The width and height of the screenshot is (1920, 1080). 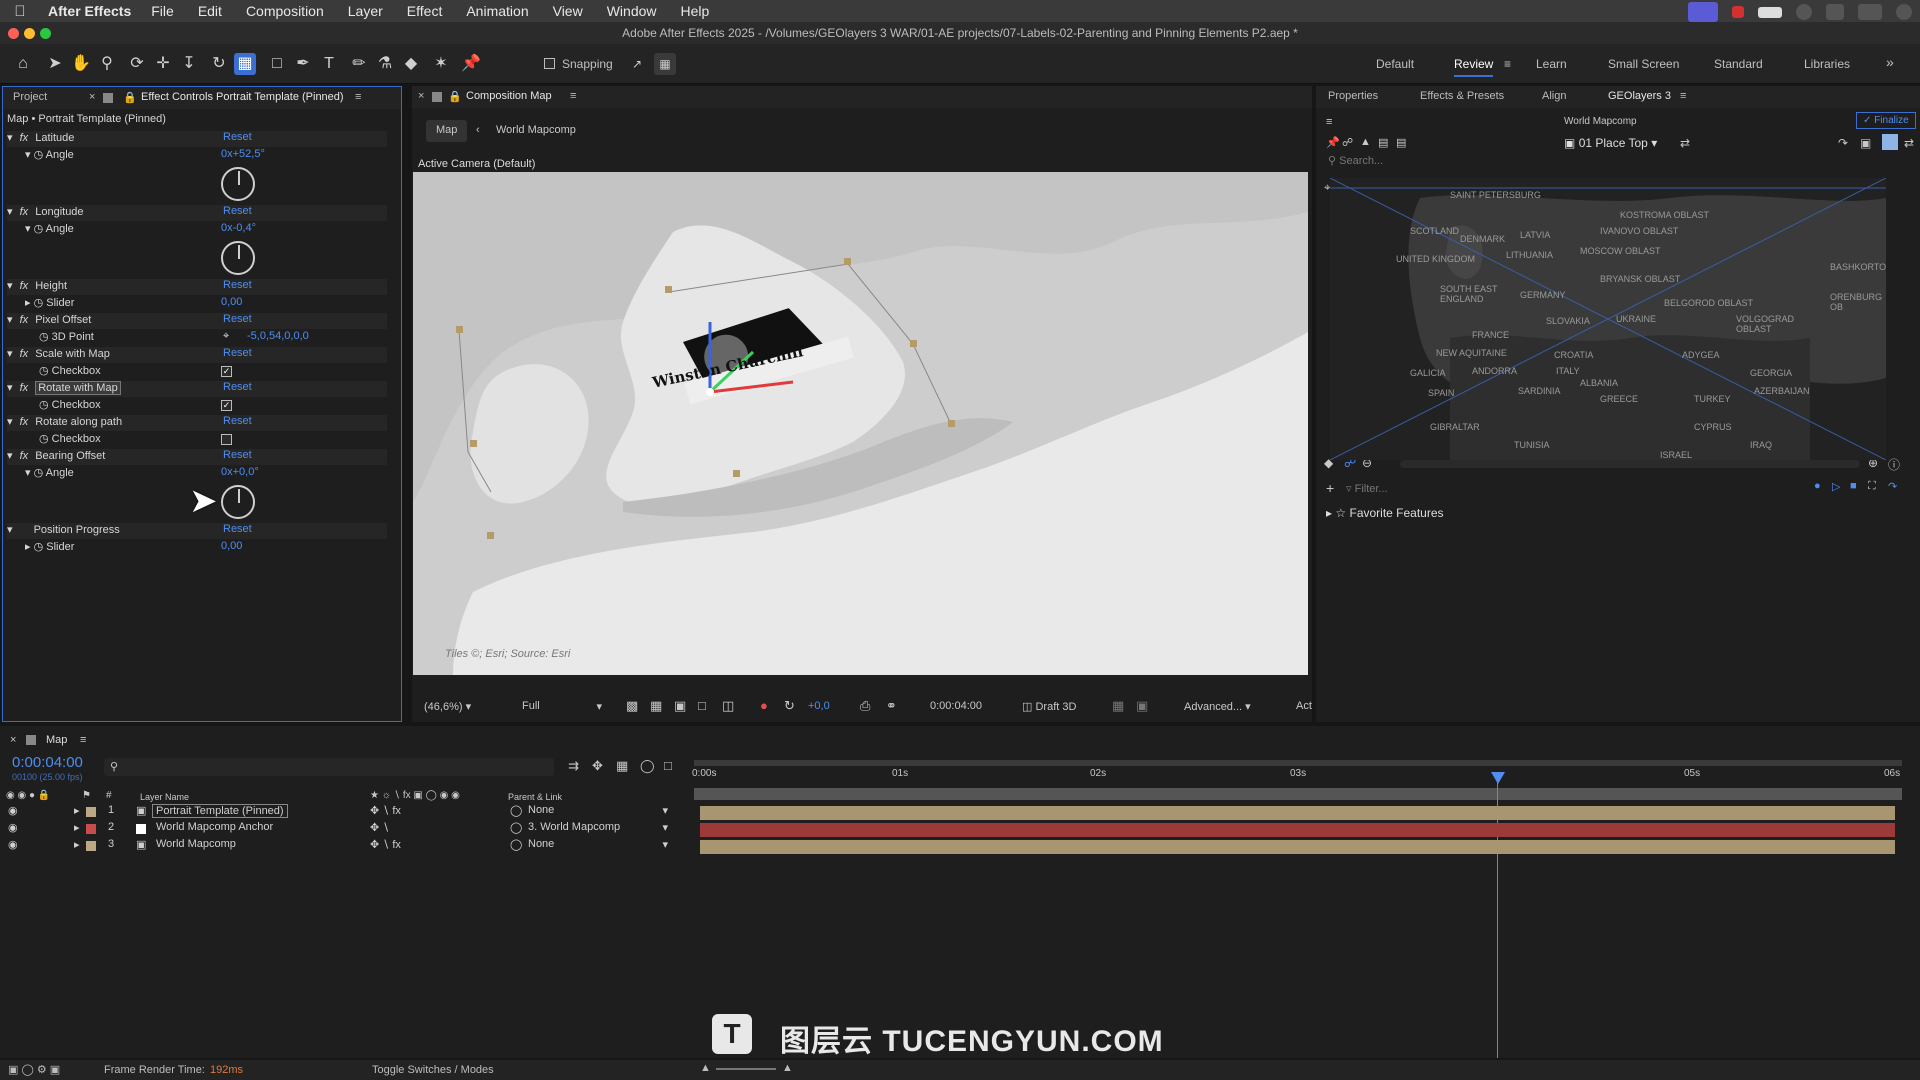 What do you see at coordinates (220, 811) in the screenshot?
I see `layer-name: Portrait Template (Pinned)` at bounding box center [220, 811].